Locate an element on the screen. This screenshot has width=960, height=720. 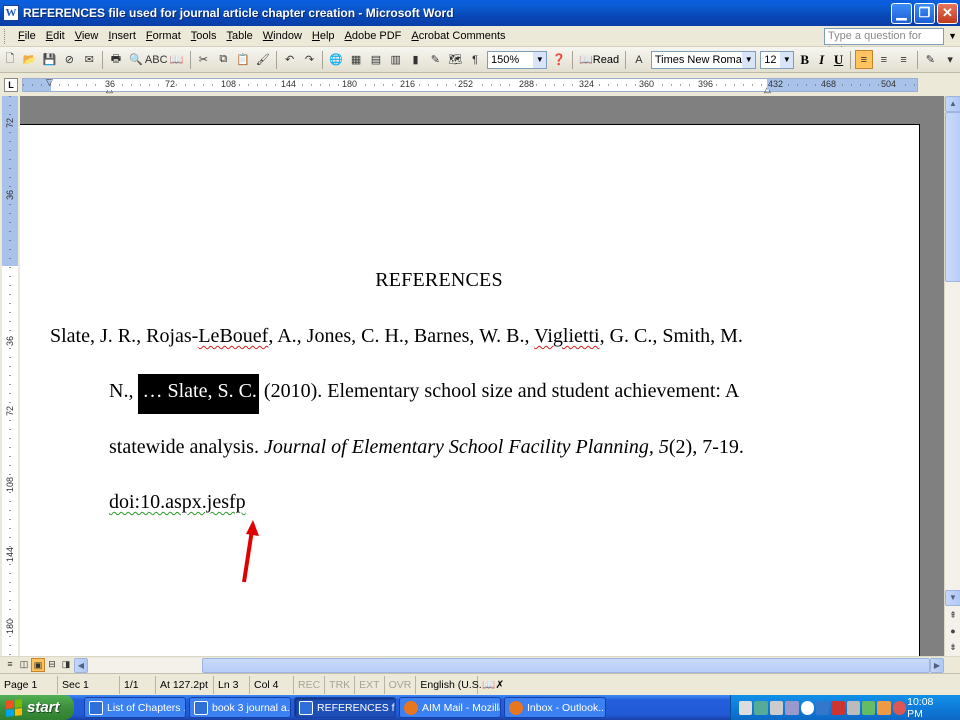
reading-layout-icon: ◨ is located at coordinates (66, 665).